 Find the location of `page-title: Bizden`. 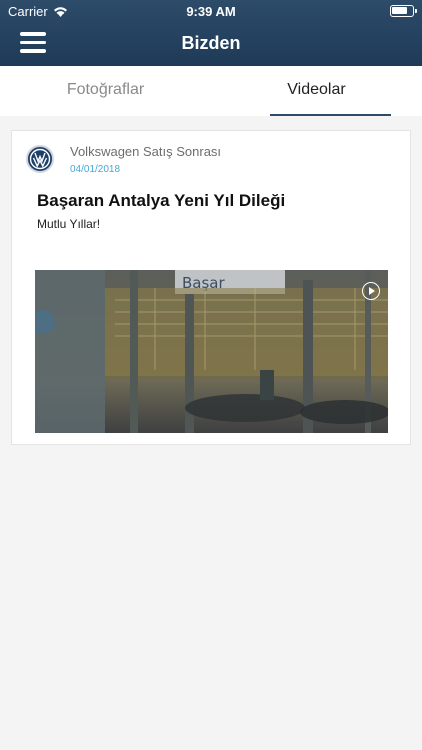

page-title: Bizden is located at coordinates (211, 43).